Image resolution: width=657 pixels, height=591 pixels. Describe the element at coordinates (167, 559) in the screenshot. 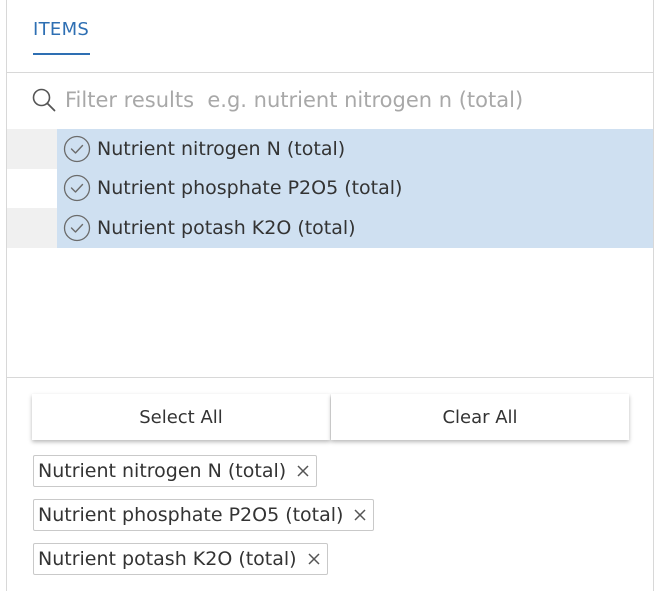

I see `chip-label: Nutrient potash K2O (total)` at that location.